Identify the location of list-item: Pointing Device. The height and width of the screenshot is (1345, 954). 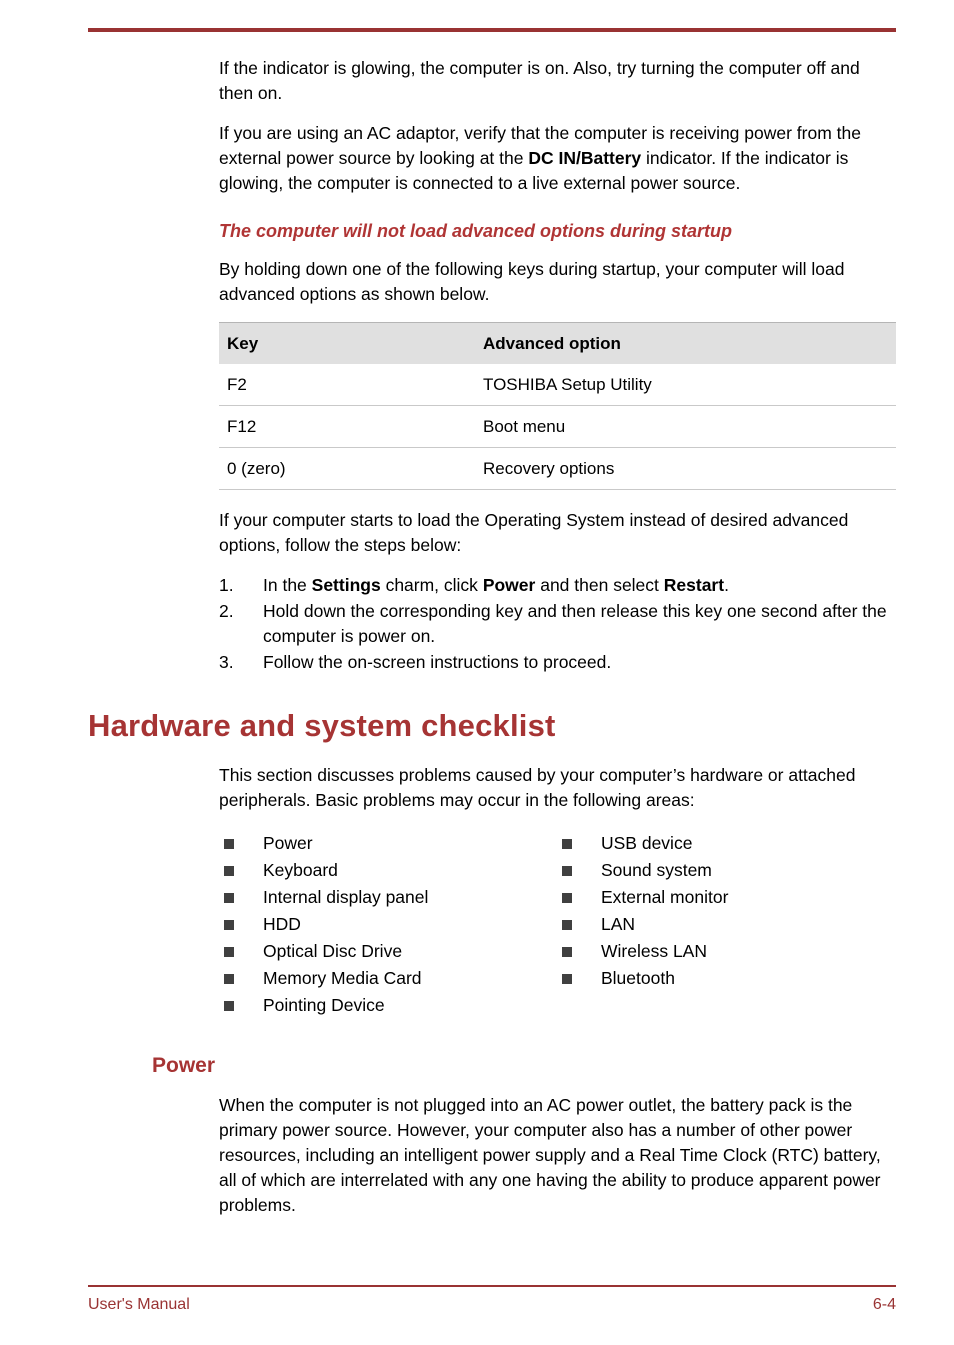
(388, 1005).